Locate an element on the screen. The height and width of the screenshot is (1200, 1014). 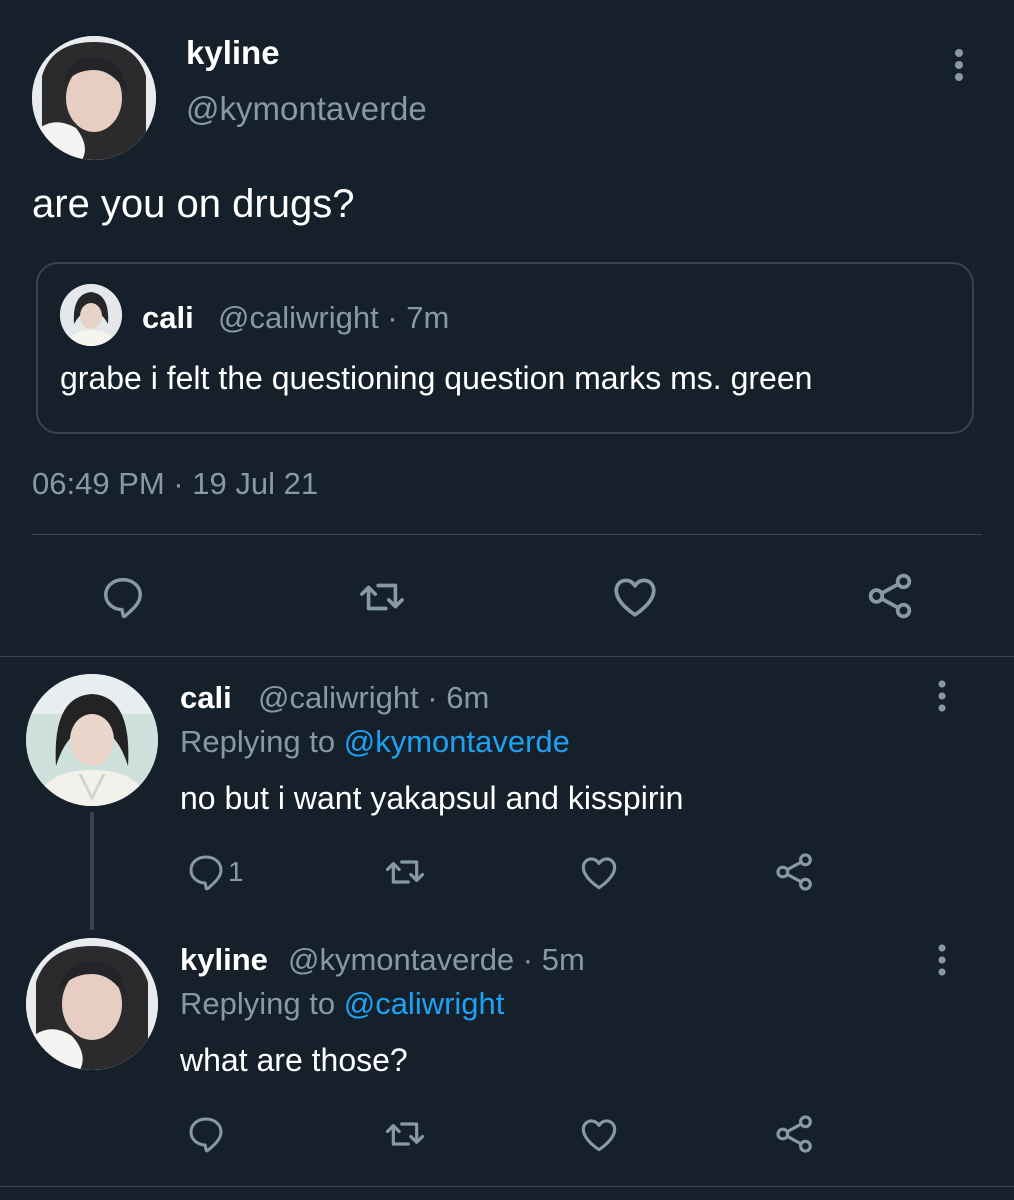
quoted-author-meta: @caliwright · 7m is located at coordinates (334, 317).